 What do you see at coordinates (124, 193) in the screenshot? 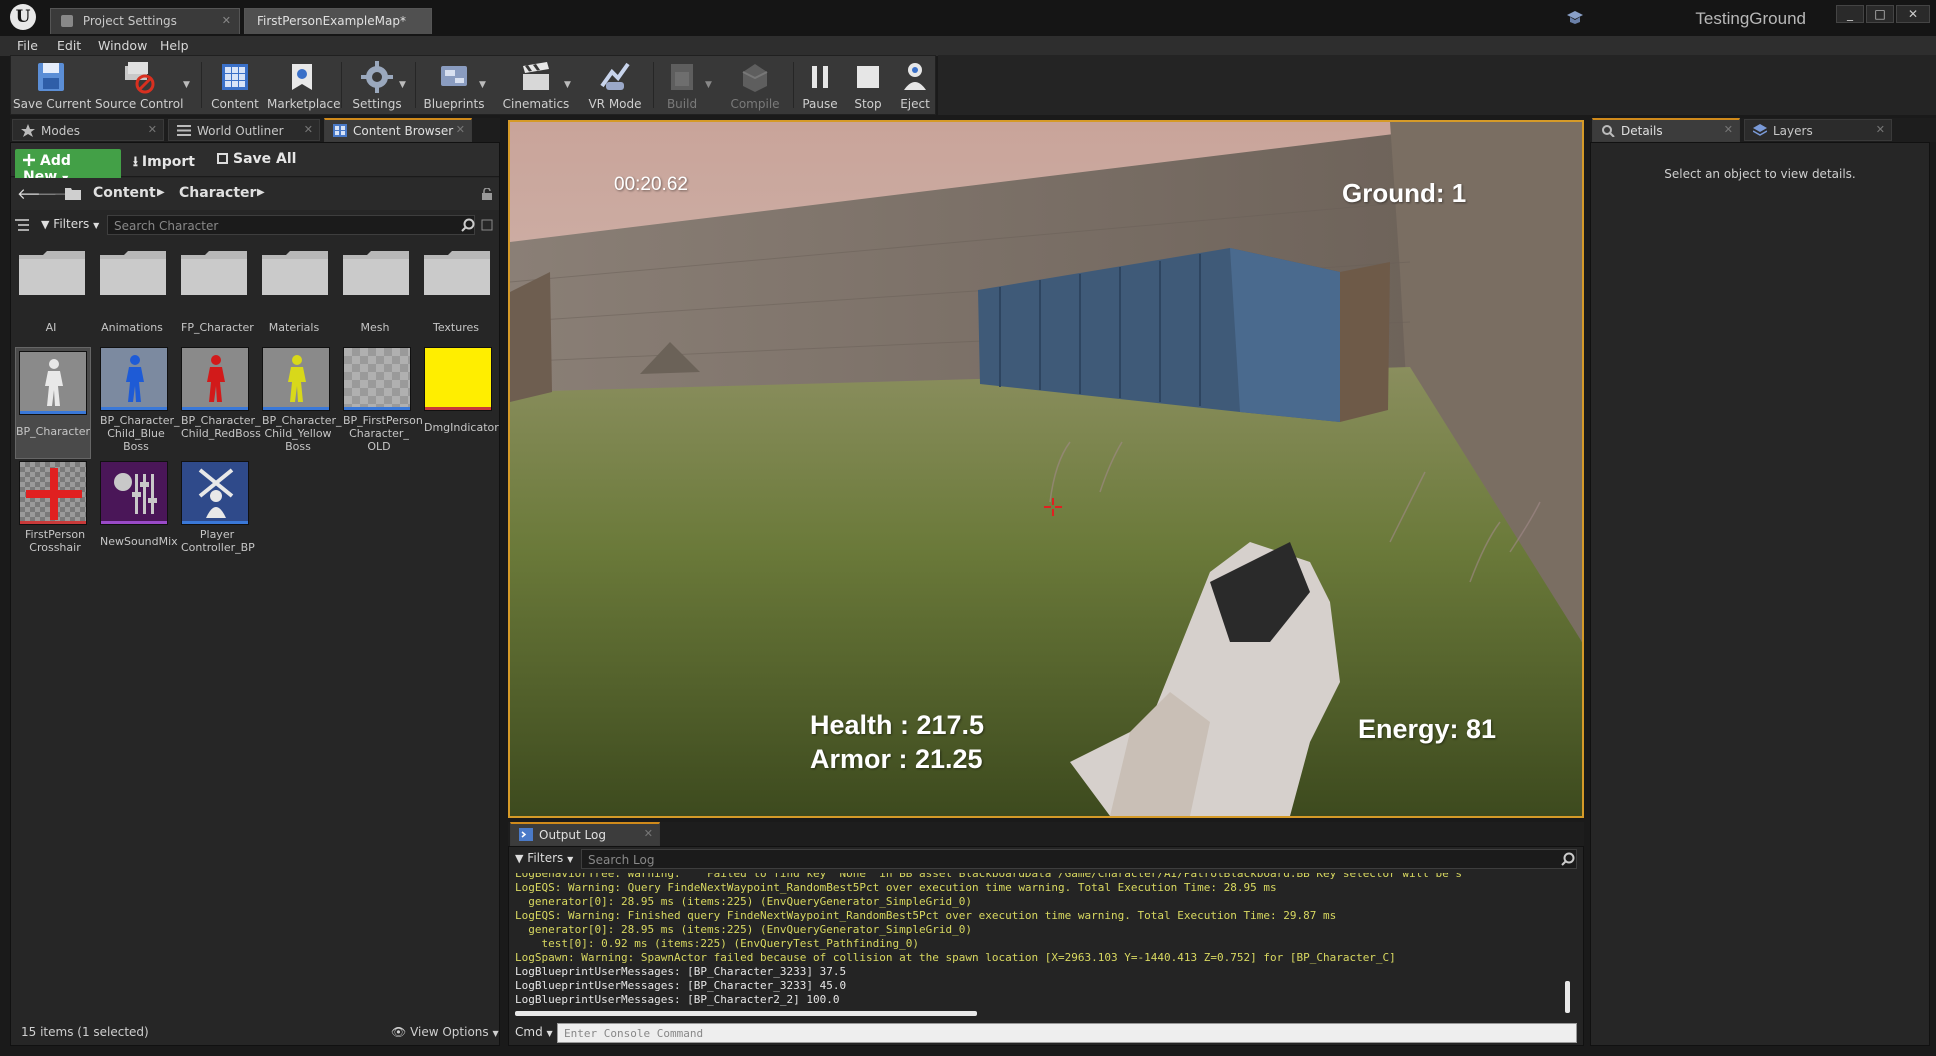
I see `path-content: Content` at bounding box center [124, 193].